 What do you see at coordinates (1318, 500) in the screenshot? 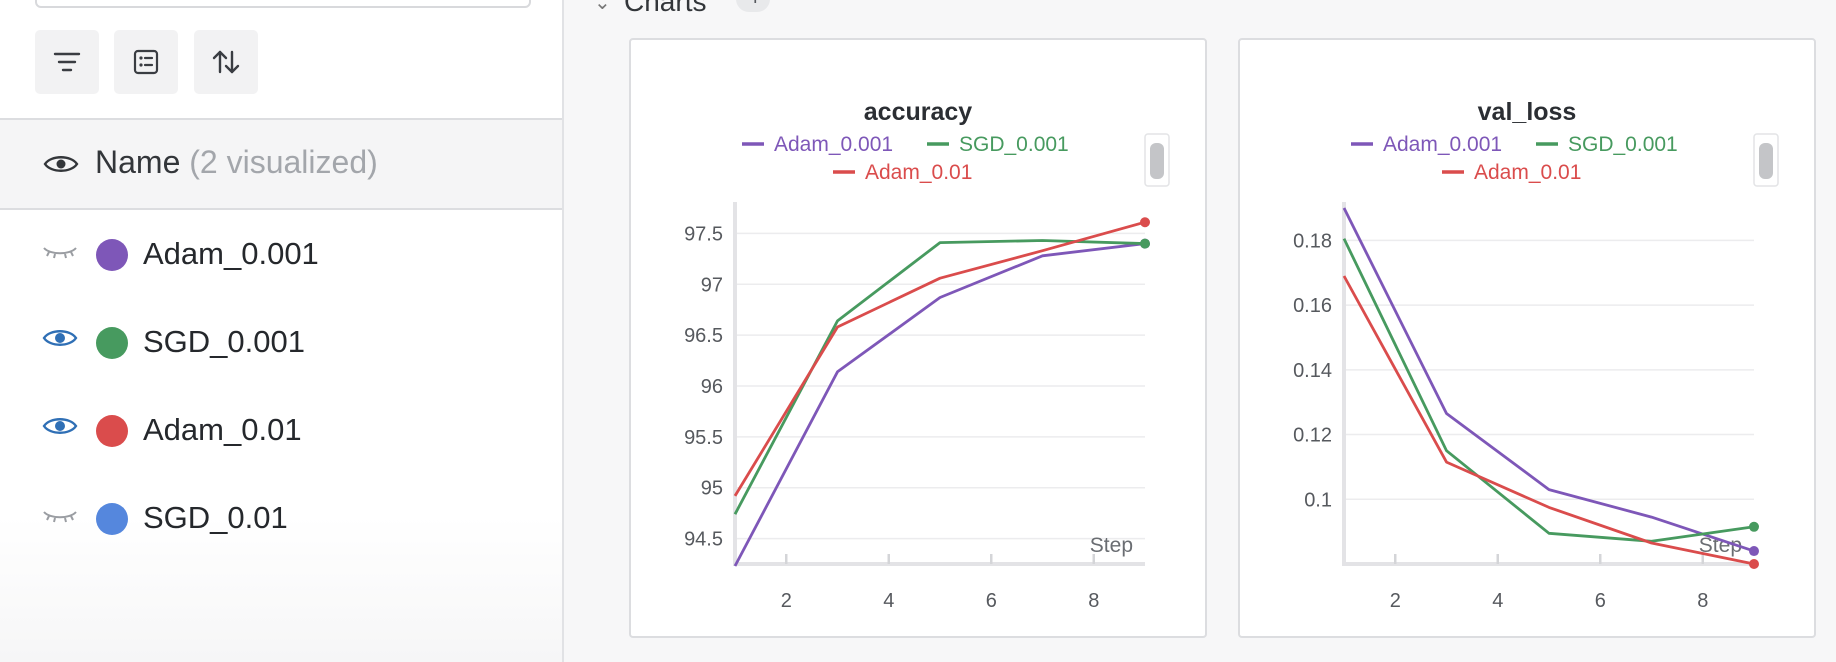
I see `y-tick-label: 0.1` at bounding box center [1318, 500].